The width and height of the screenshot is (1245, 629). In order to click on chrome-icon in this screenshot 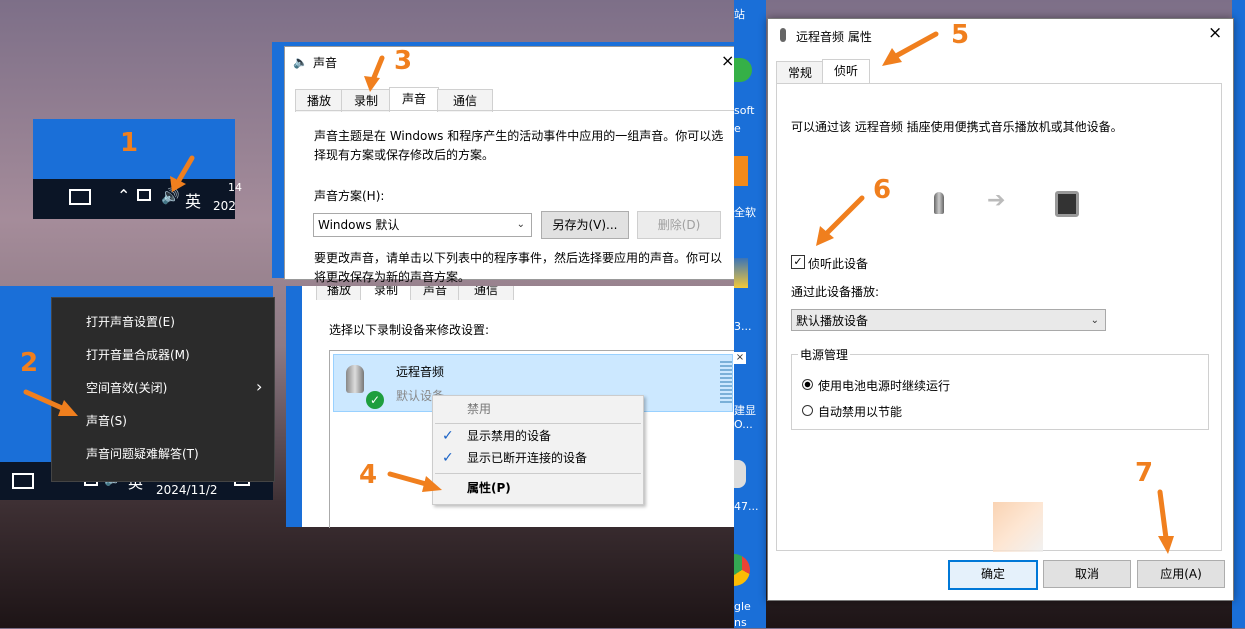, I will do `click(742, 570)`.